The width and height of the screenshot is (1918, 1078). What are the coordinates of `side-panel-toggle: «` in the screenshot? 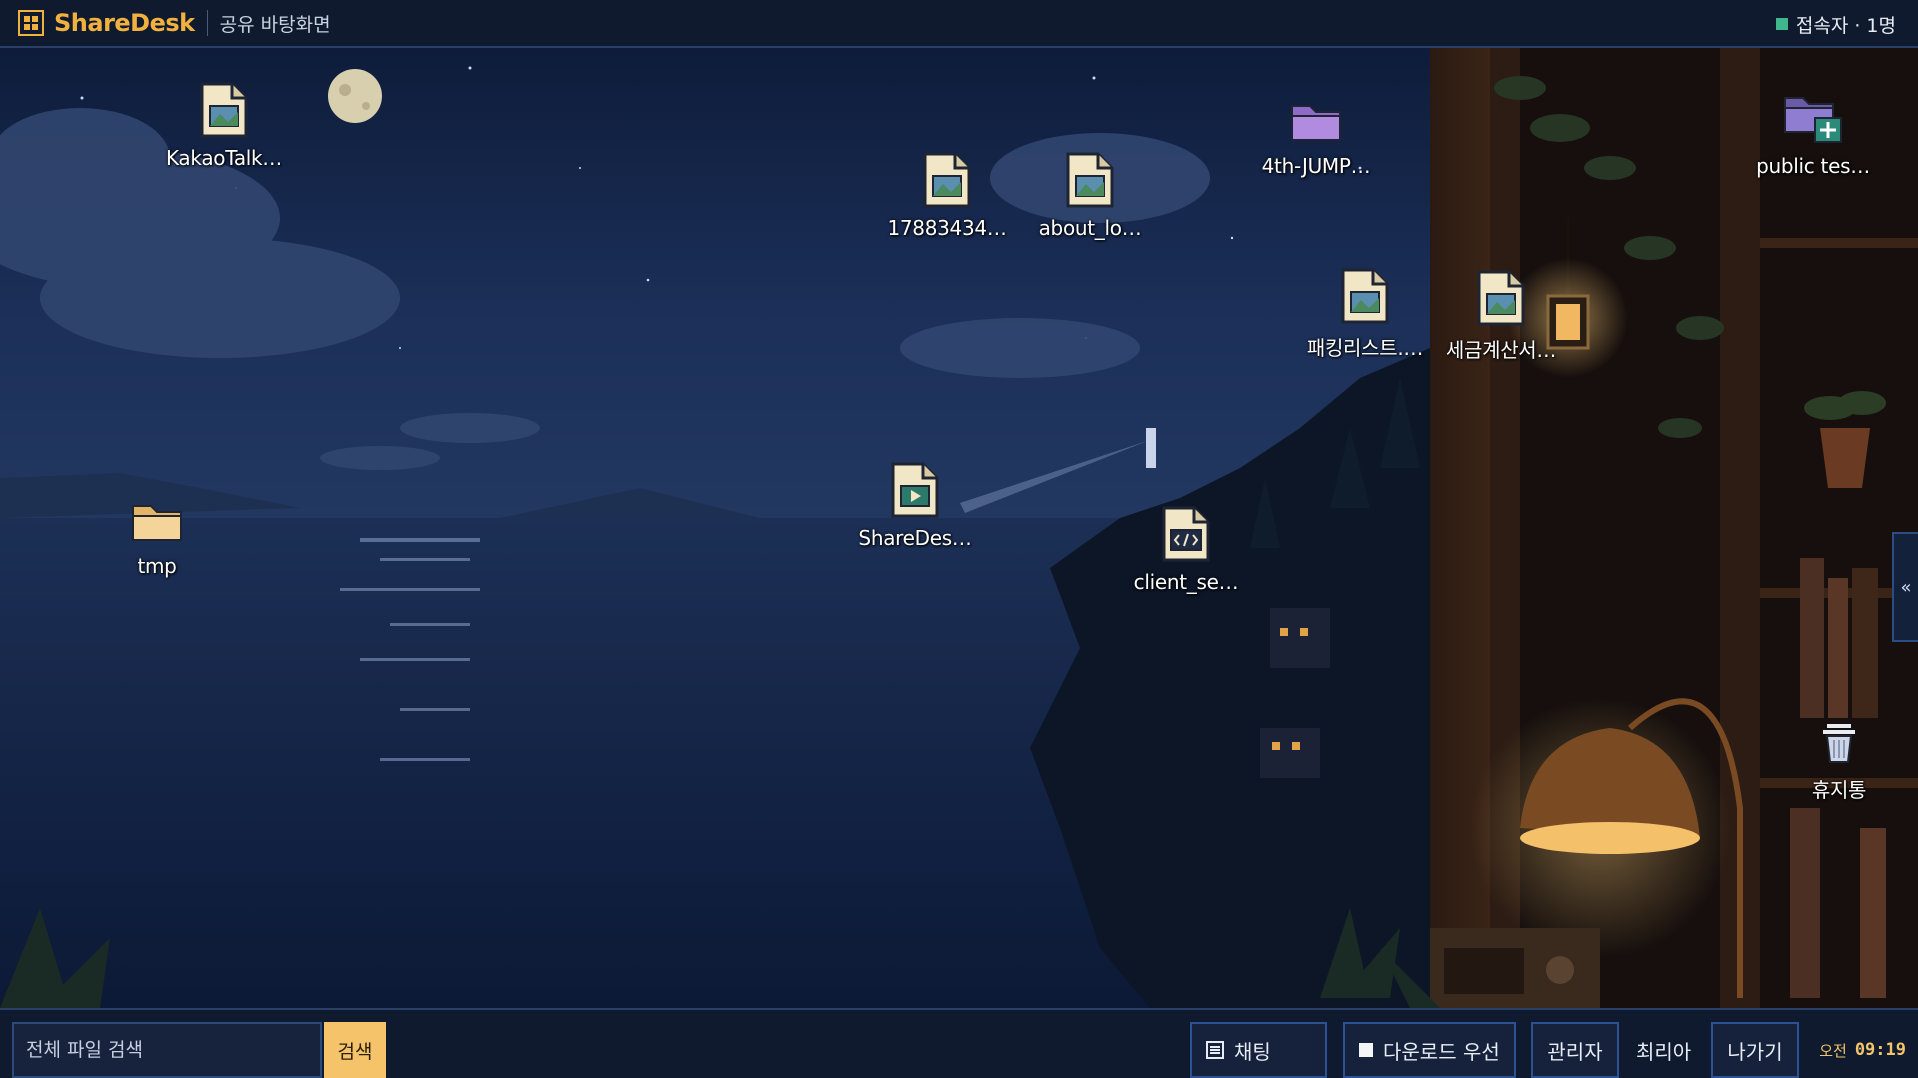 It's located at (1905, 587).